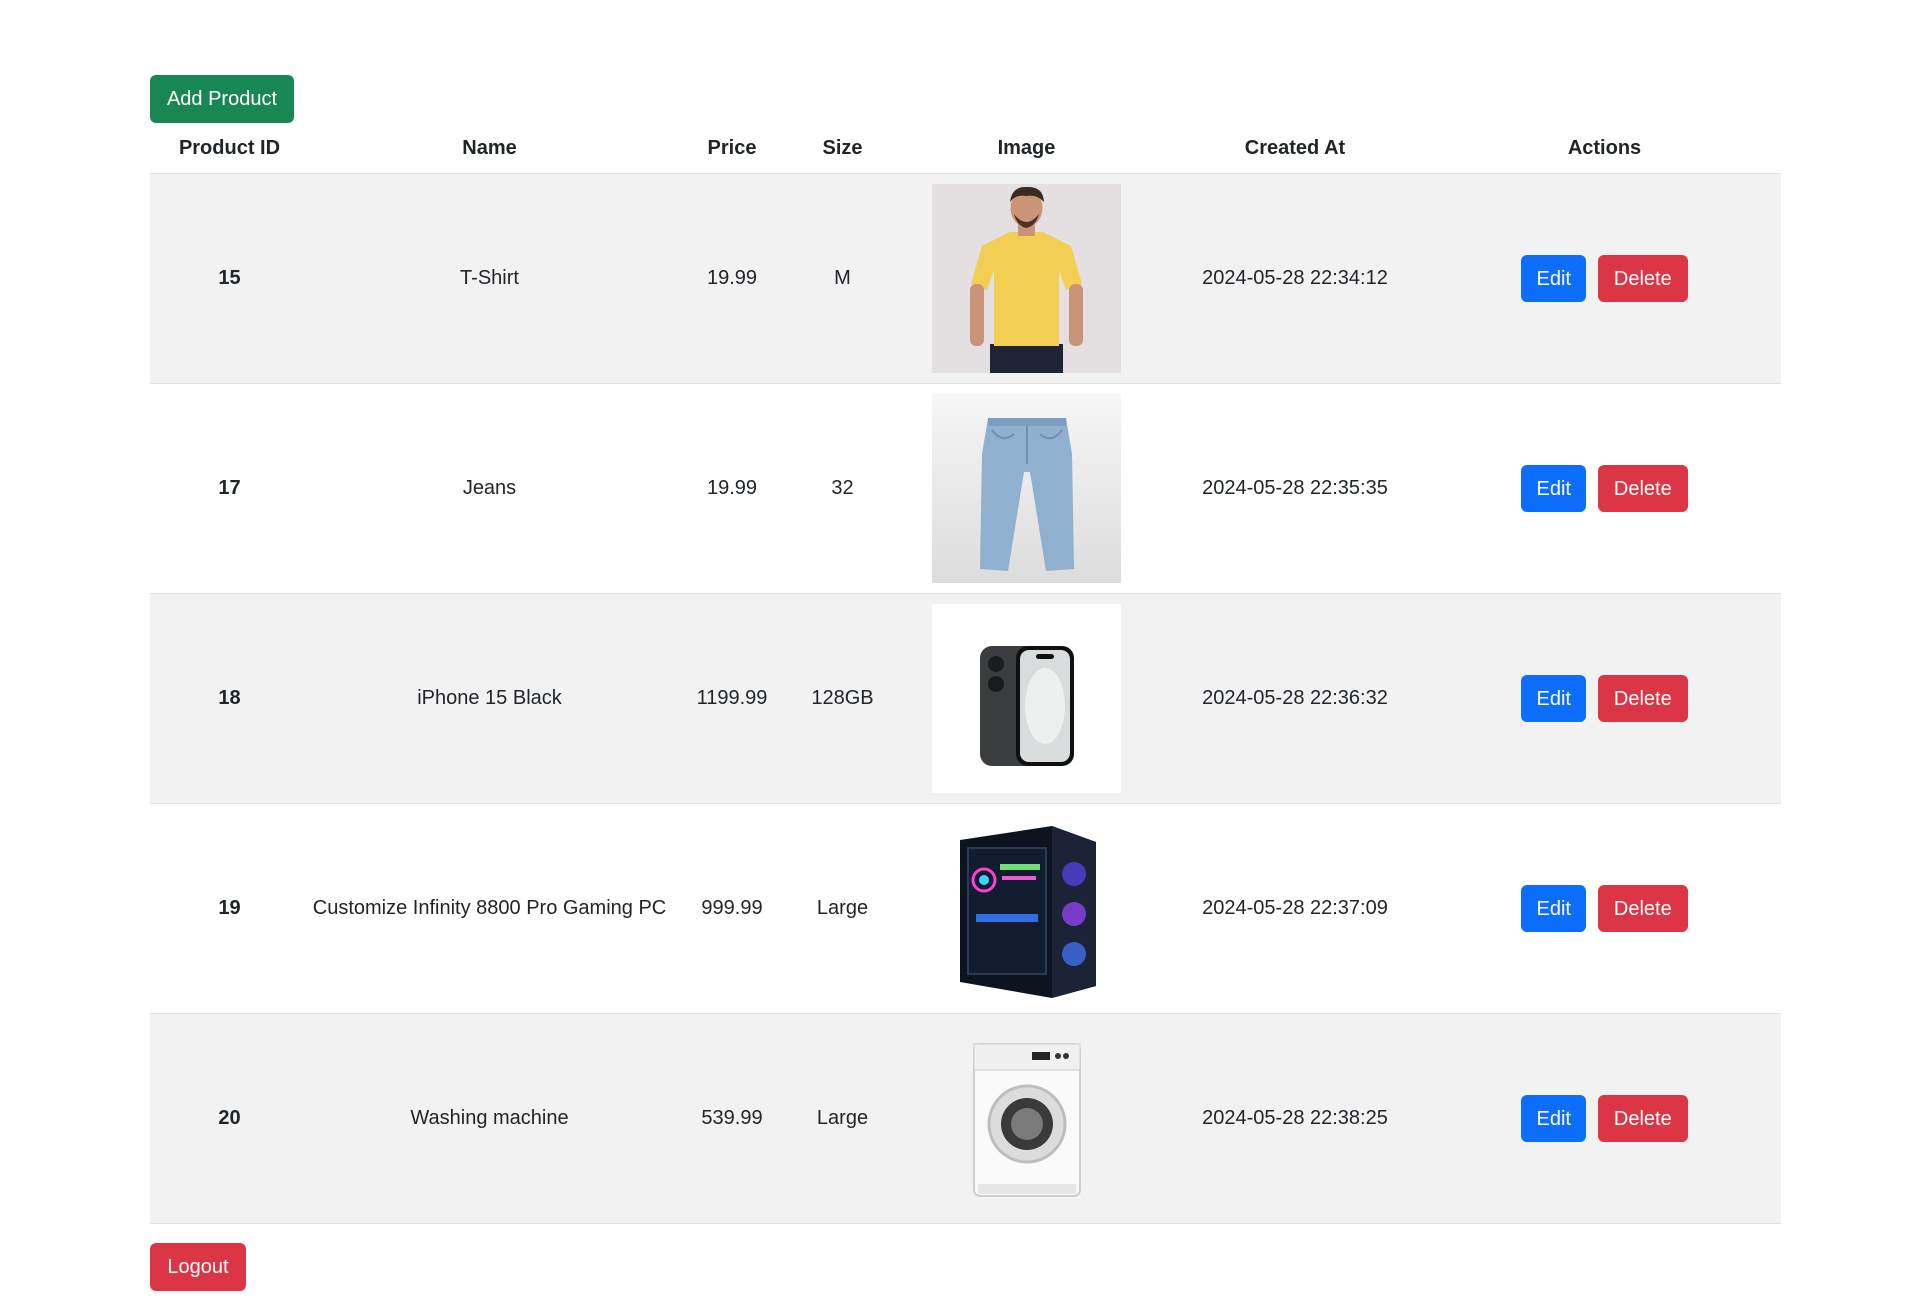 Image resolution: width=1918 pixels, height=1301 pixels. What do you see at coordinates (489, 1118) in the screenshot?
I see `product-name-cell: Washing machine` at bounding box center [489, 1118].